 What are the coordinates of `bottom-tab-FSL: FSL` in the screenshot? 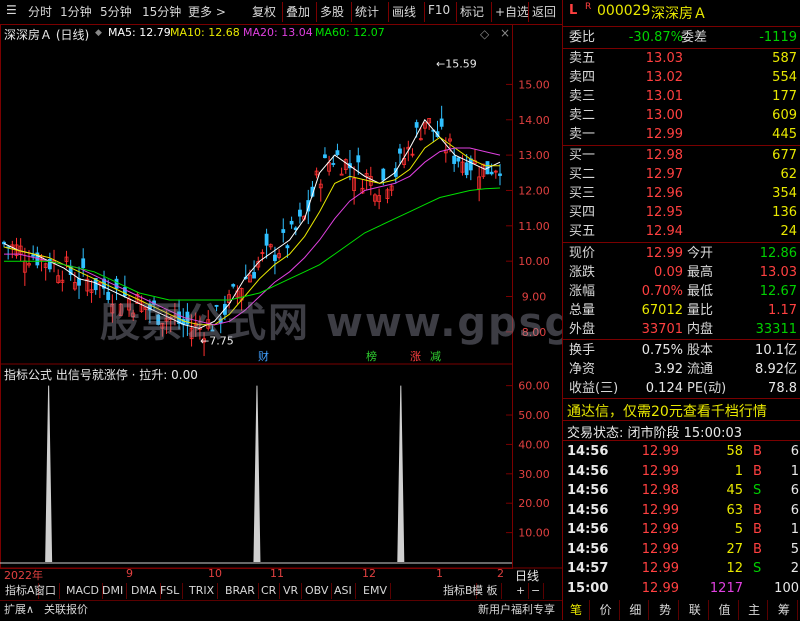 It's located at (170, 591).